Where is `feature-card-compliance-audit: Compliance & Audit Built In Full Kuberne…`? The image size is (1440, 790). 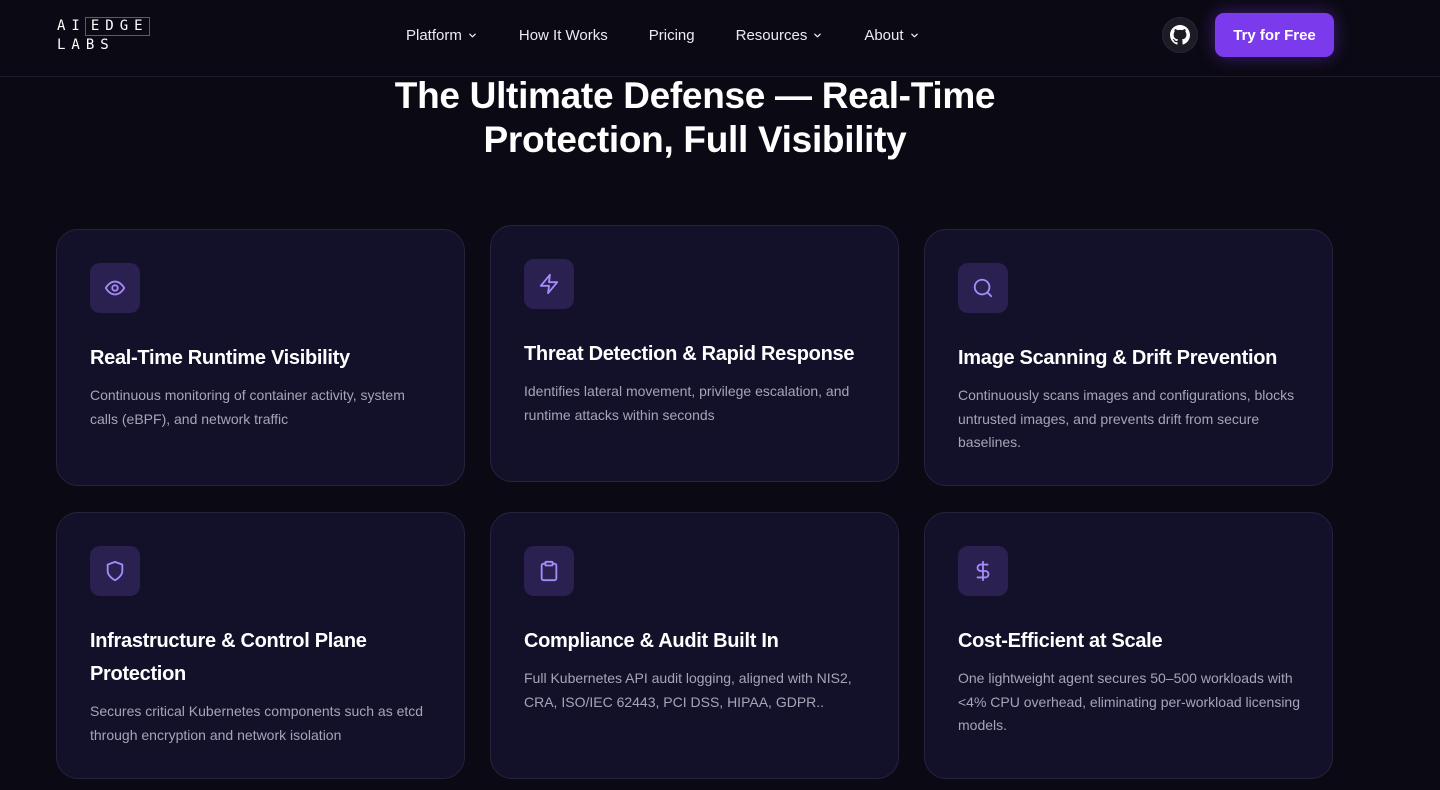 feature-card-compliance-audit: Compliance & Audit Built In Full Kuberne… is located at coordinates (694, 645).